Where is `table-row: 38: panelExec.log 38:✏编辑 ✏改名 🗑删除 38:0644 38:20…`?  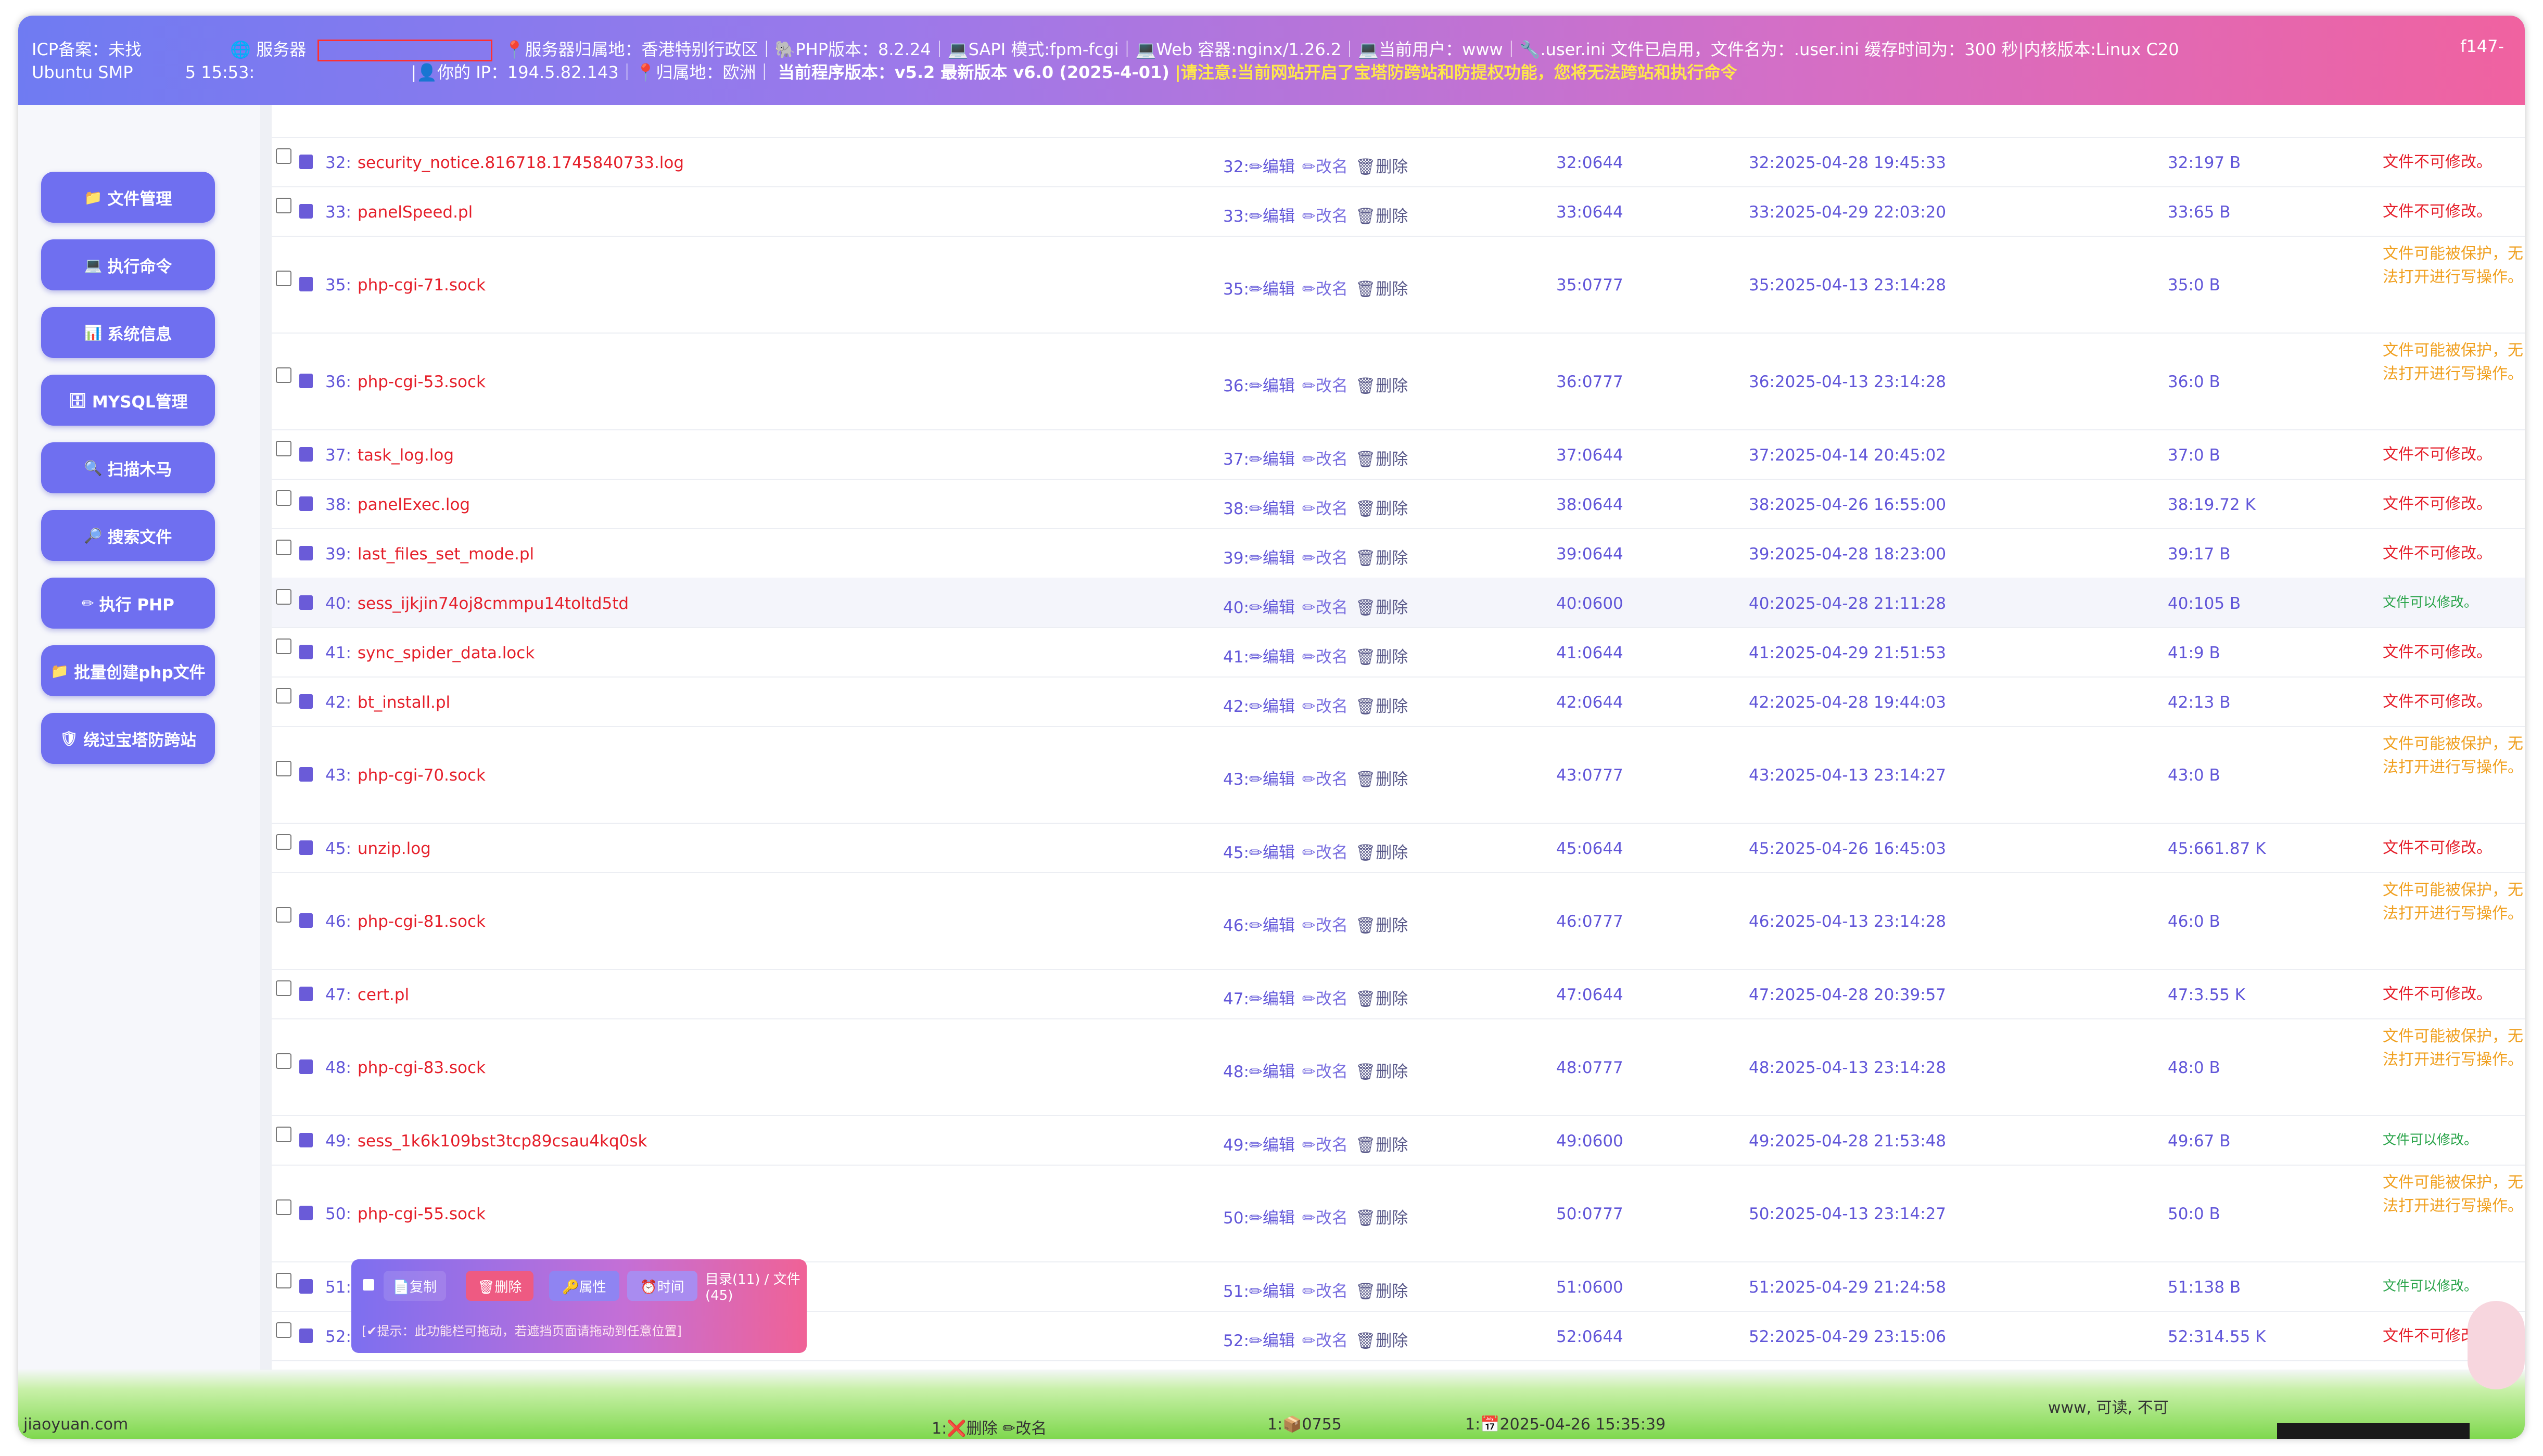
table-row: 38: panelExec.log 38:✏编辑 ✏改名 🗑删除 38:0644 38:20… is located at coordinates (1392, 504).